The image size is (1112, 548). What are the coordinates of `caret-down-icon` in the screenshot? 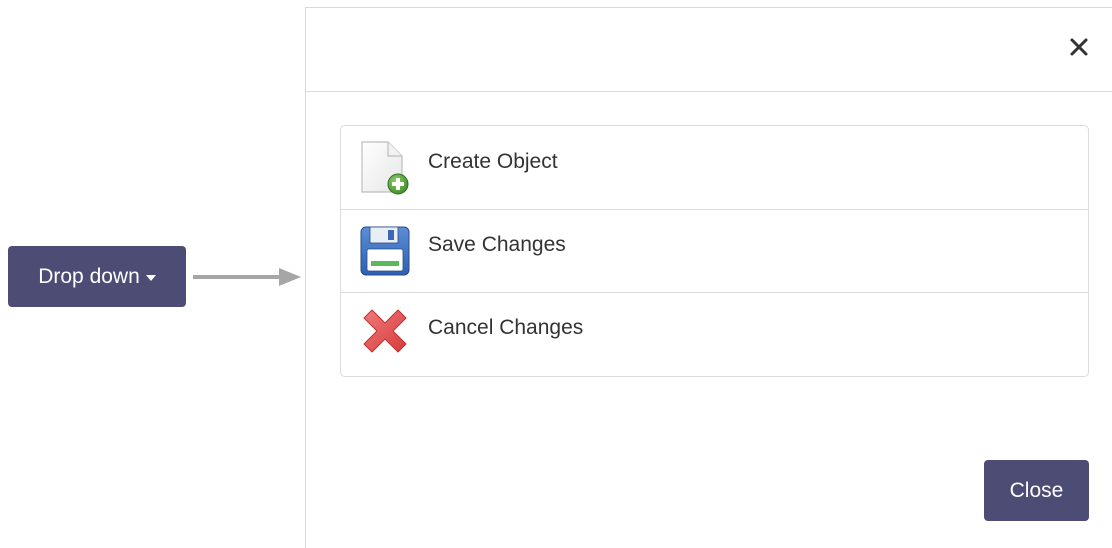 It's located at (150, 278).